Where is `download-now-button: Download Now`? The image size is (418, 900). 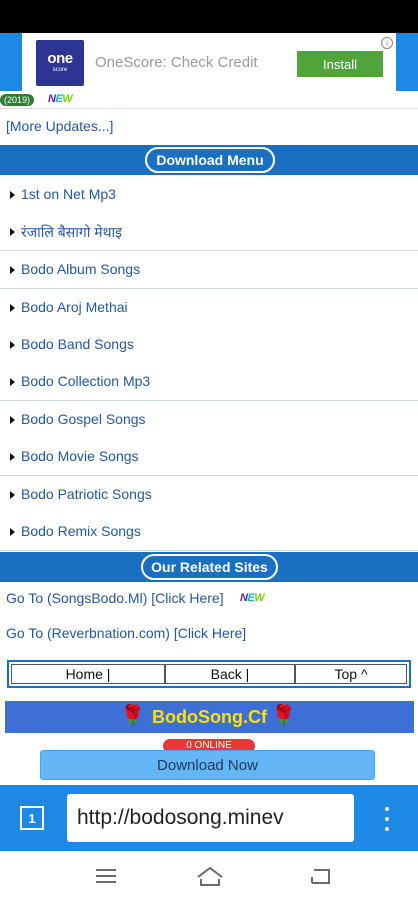
download-now-button: Download Now is located at coordinates (207, 765).